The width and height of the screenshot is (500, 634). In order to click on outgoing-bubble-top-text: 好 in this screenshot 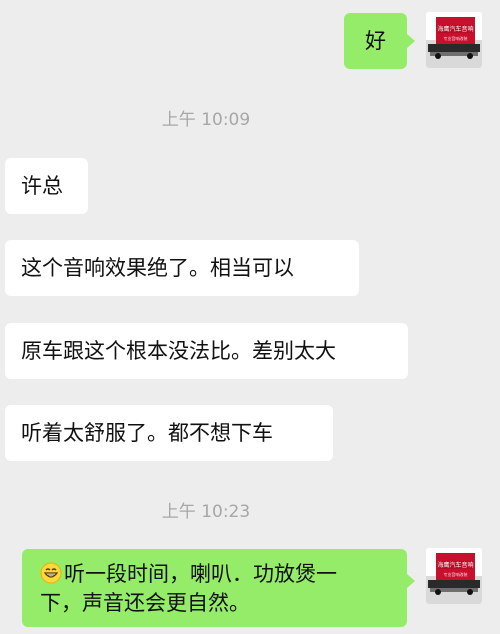, I will do `click(375, 40)`.